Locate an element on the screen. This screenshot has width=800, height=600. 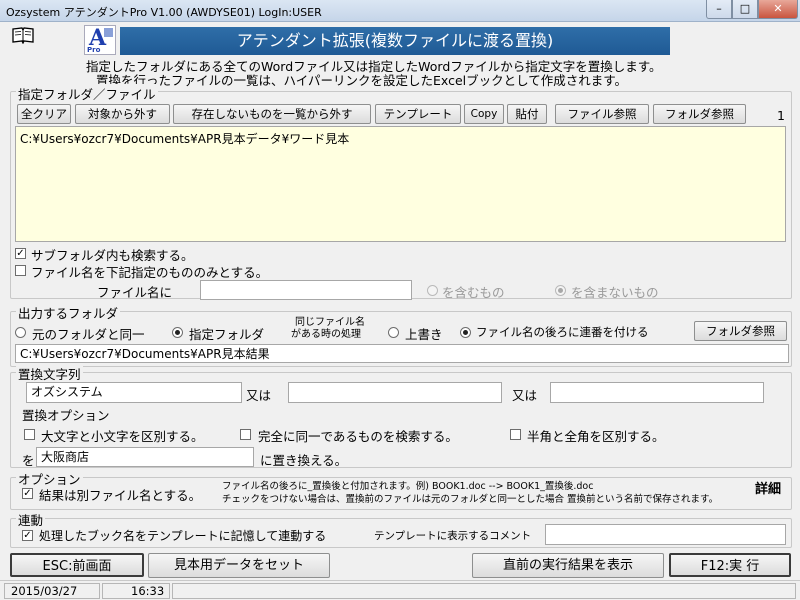
target-count: 1 is located at coordinates (781, 115).